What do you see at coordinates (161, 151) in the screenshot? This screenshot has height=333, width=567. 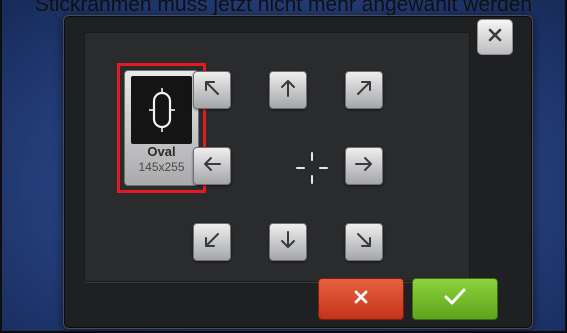 I see `hoop-name: Oval` at bounding box center [161, 151].